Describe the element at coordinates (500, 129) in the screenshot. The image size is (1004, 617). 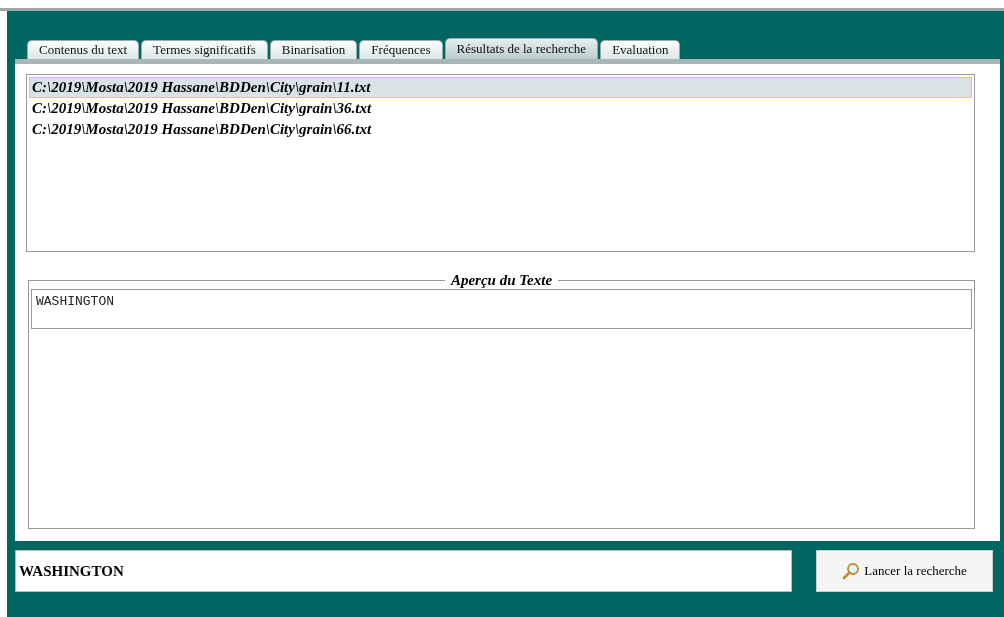
I see `result-item: C:\2019\Mosta\2019 Hassane\BDDen\City\grain\66.txt` at that location.